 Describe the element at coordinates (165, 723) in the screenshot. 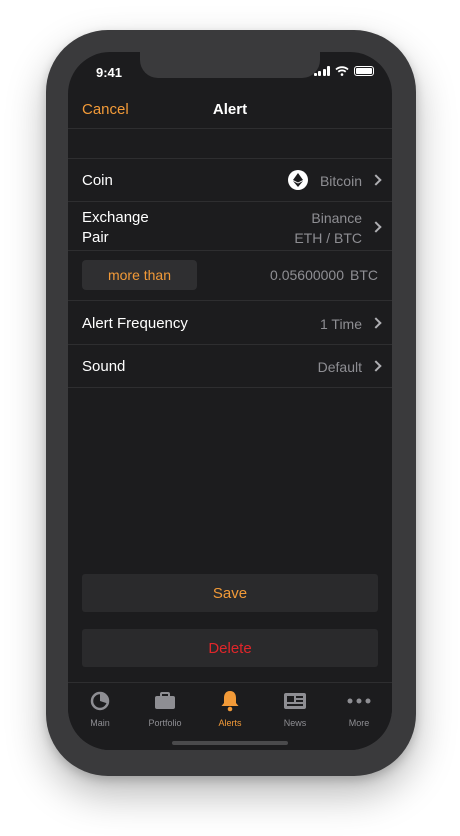

I see `tab-portfolio-label: Portfolio` at that location.